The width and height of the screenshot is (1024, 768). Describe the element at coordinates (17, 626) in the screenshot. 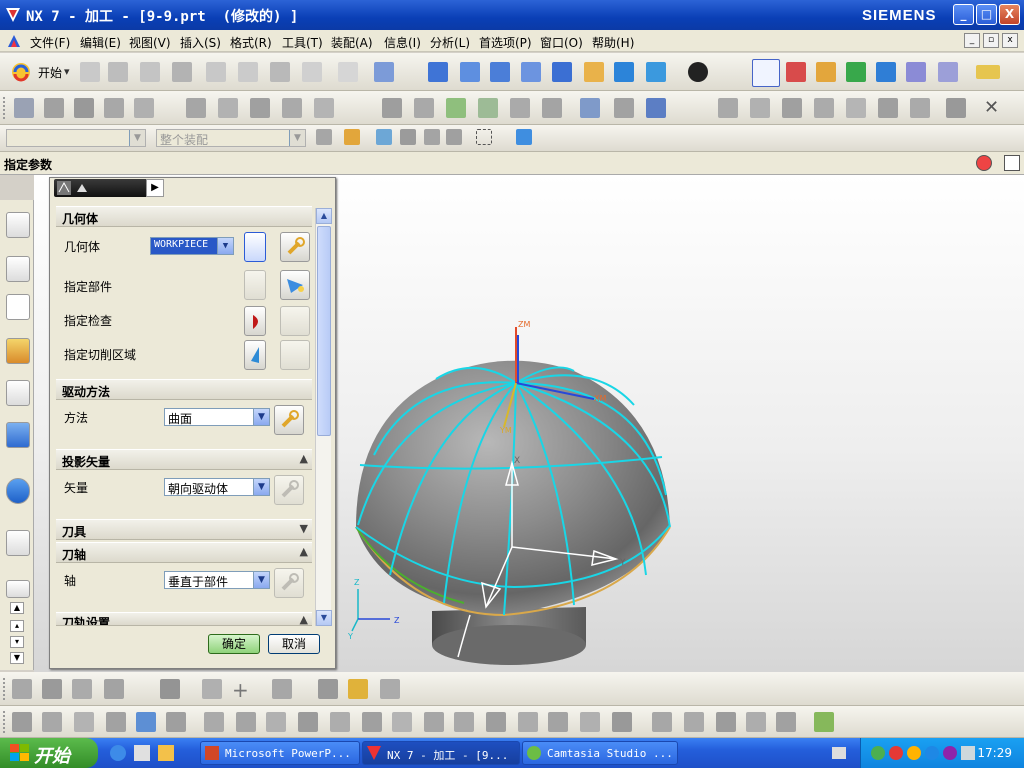

I see `resbar-up: ▴` at that location.